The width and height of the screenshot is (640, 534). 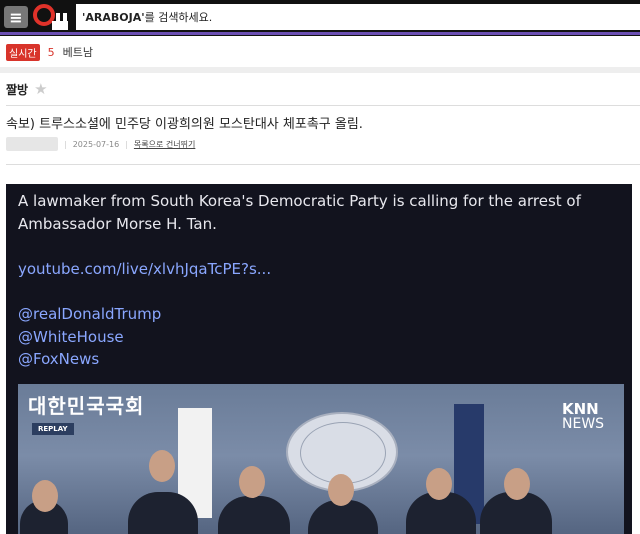 I want to click on realtime-rank: 5, so click(x=51, y=52).